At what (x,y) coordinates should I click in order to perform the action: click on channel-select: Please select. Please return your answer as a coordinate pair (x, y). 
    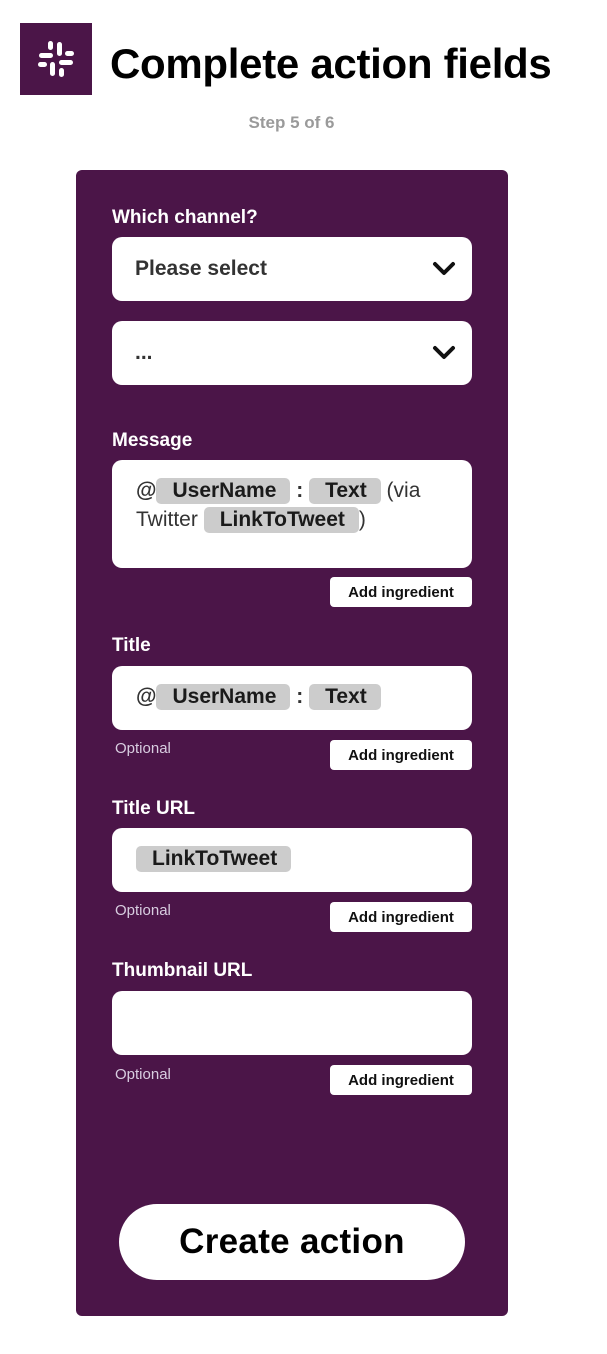
    Looking at the image, I should click on (292, 269).